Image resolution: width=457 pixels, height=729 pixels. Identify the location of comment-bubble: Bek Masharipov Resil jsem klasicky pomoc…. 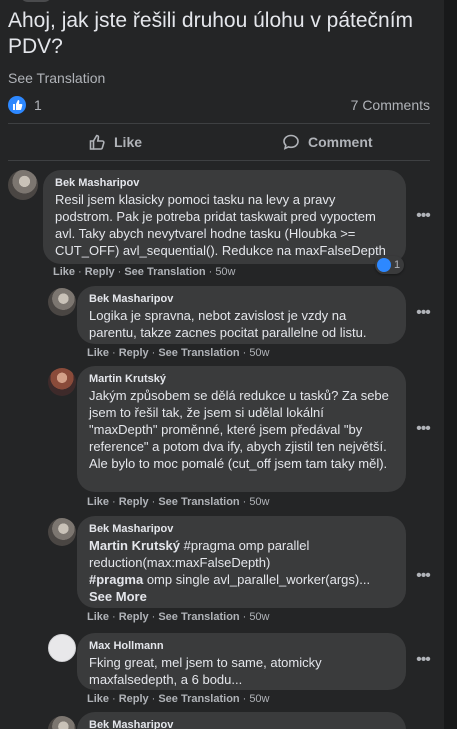
(224, 217).